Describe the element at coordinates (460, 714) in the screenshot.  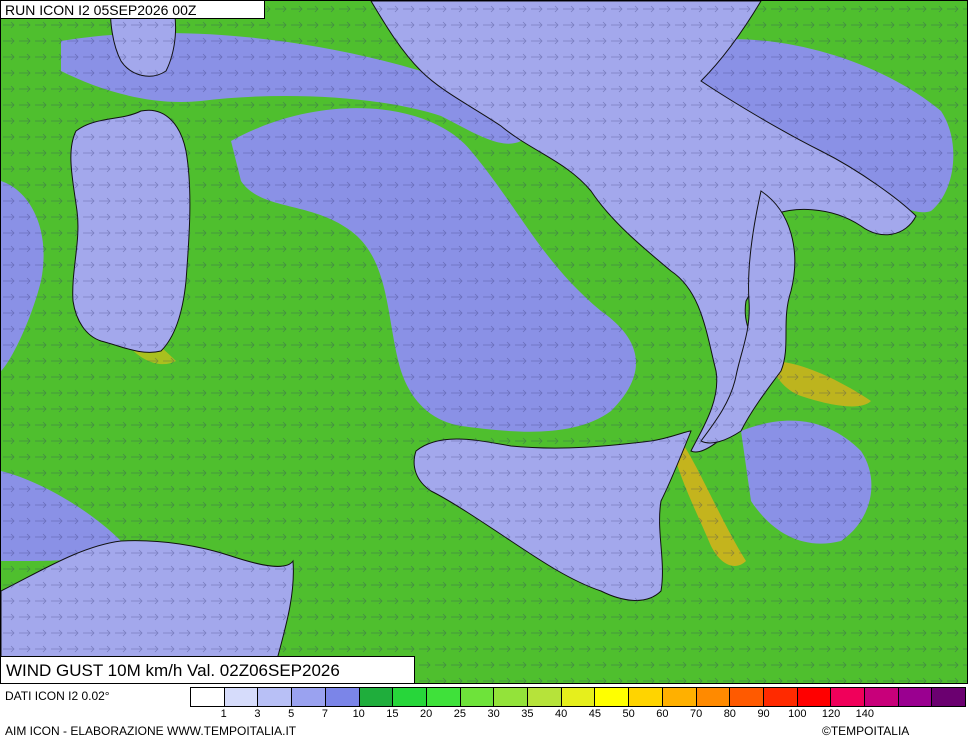
I see `legend-tick-label: 25` at that location.